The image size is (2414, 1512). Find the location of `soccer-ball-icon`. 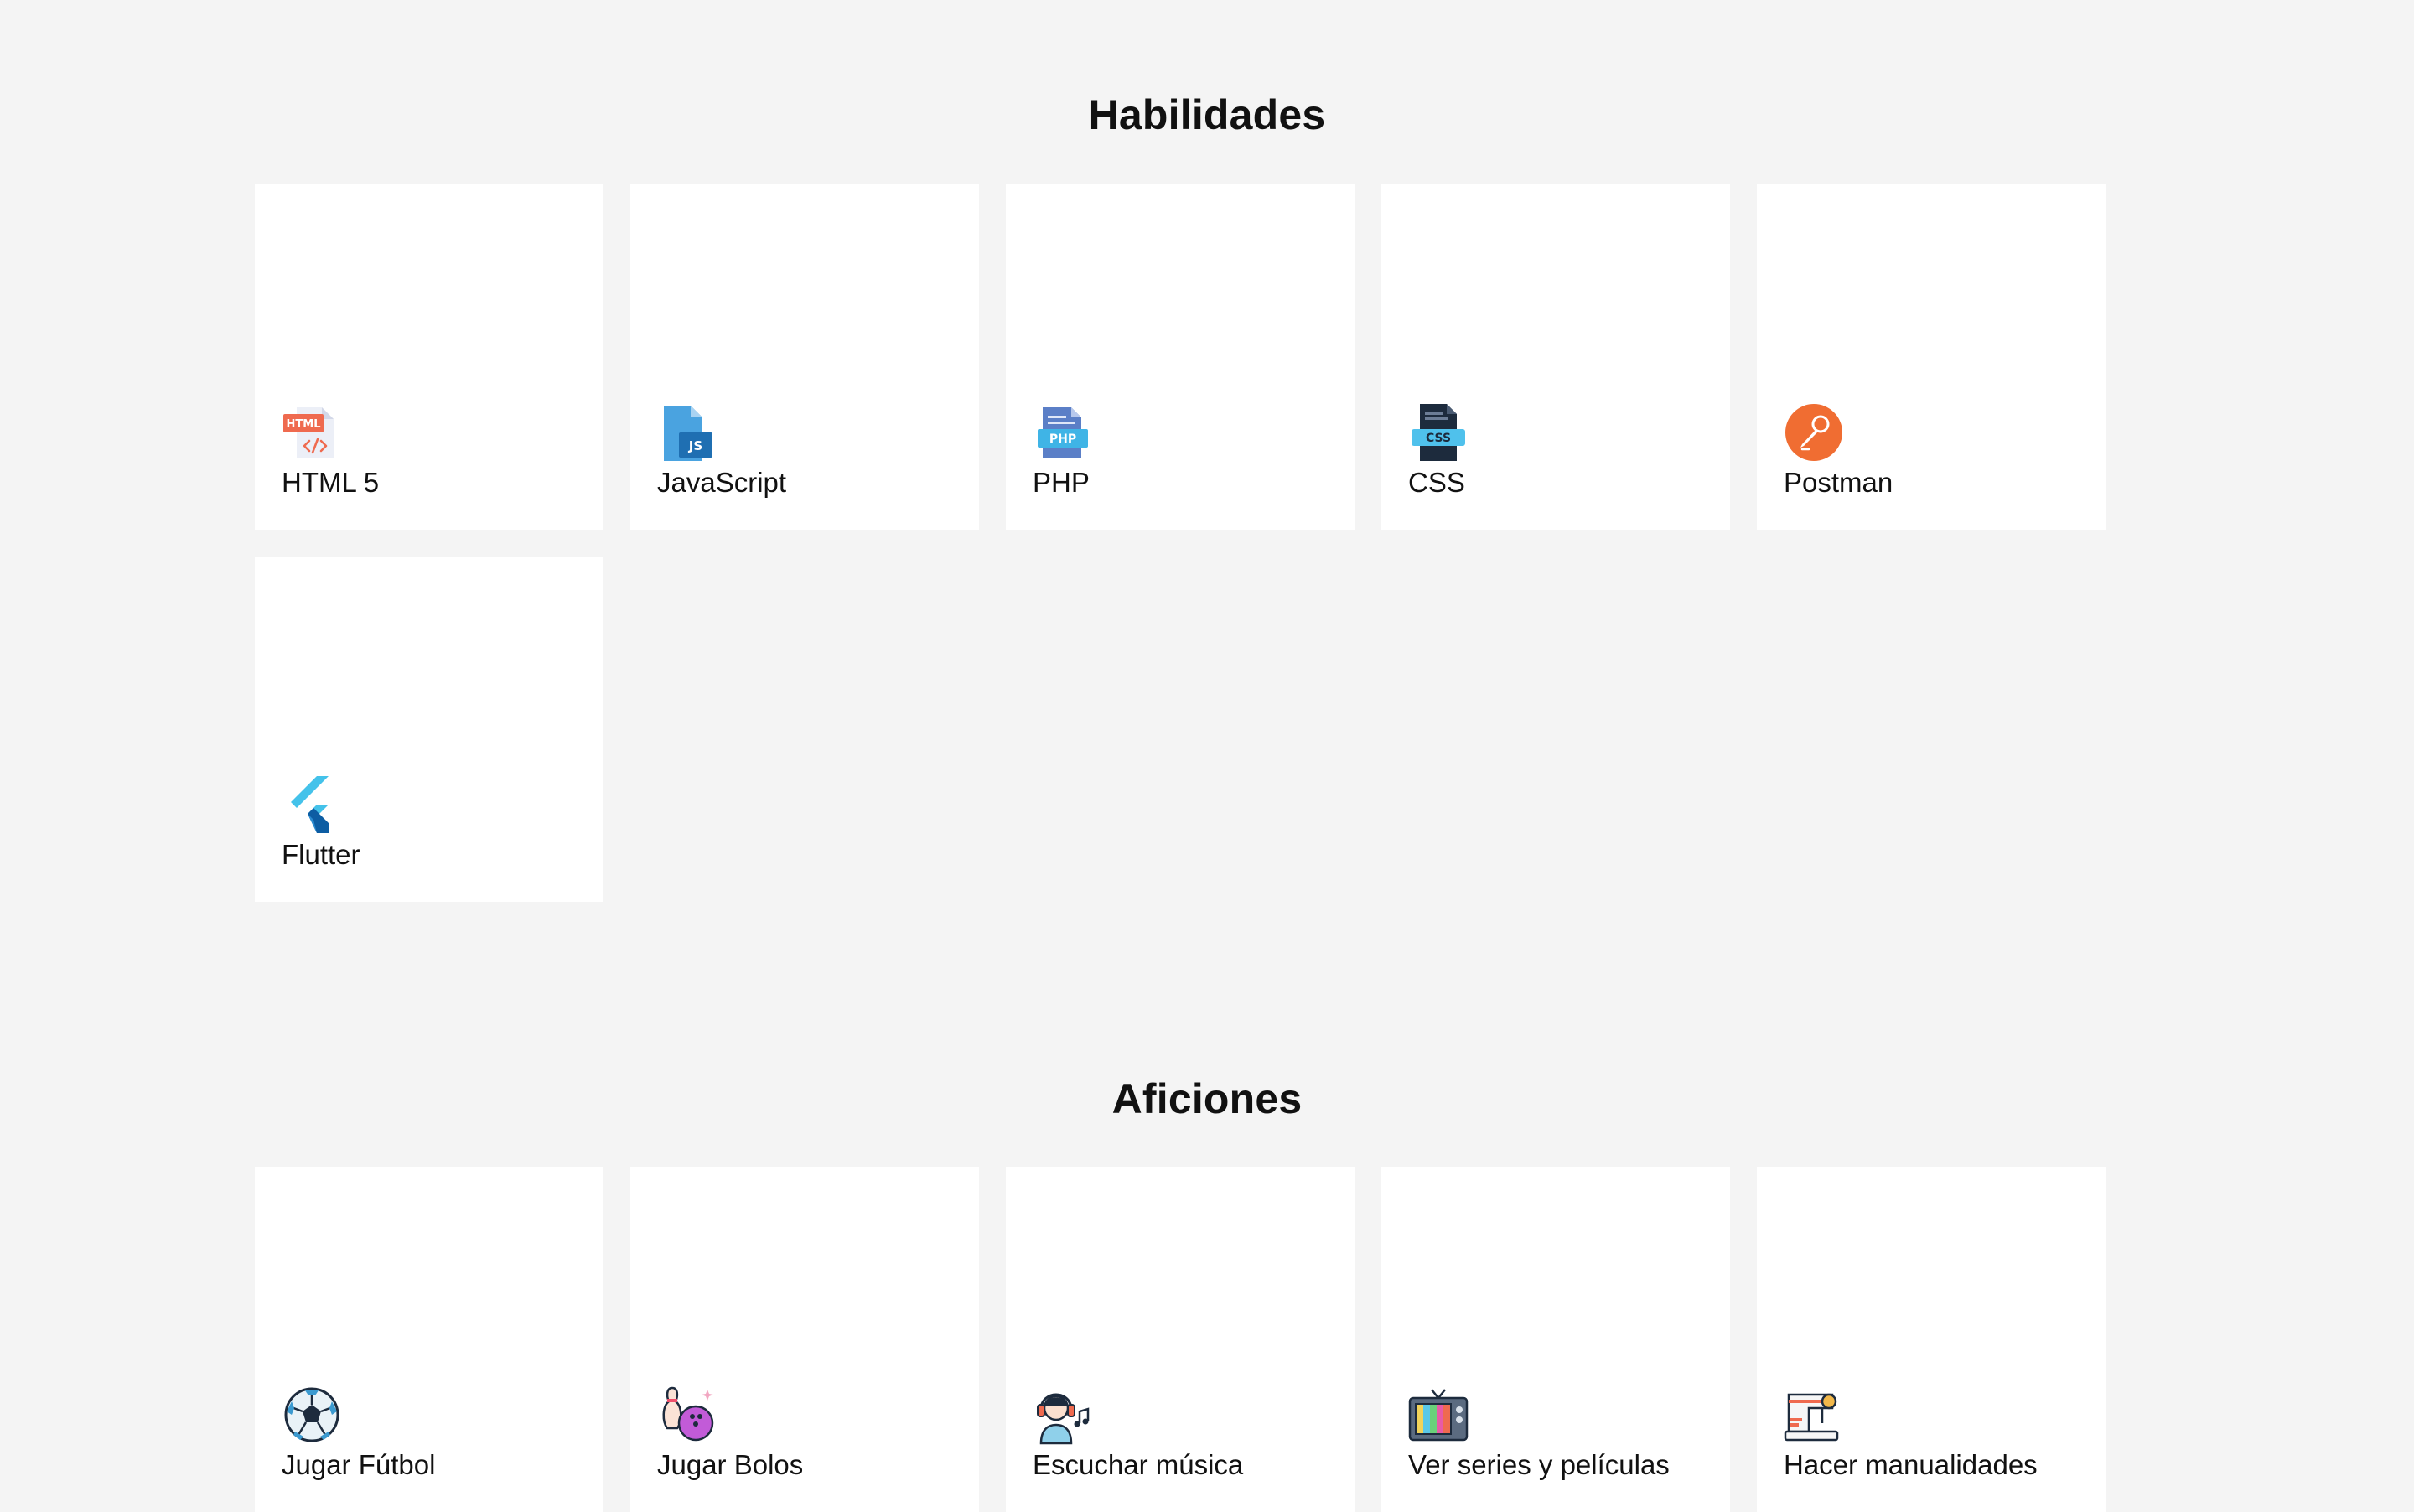

soccer-ball-icon is located at coordinates (312, 1415).